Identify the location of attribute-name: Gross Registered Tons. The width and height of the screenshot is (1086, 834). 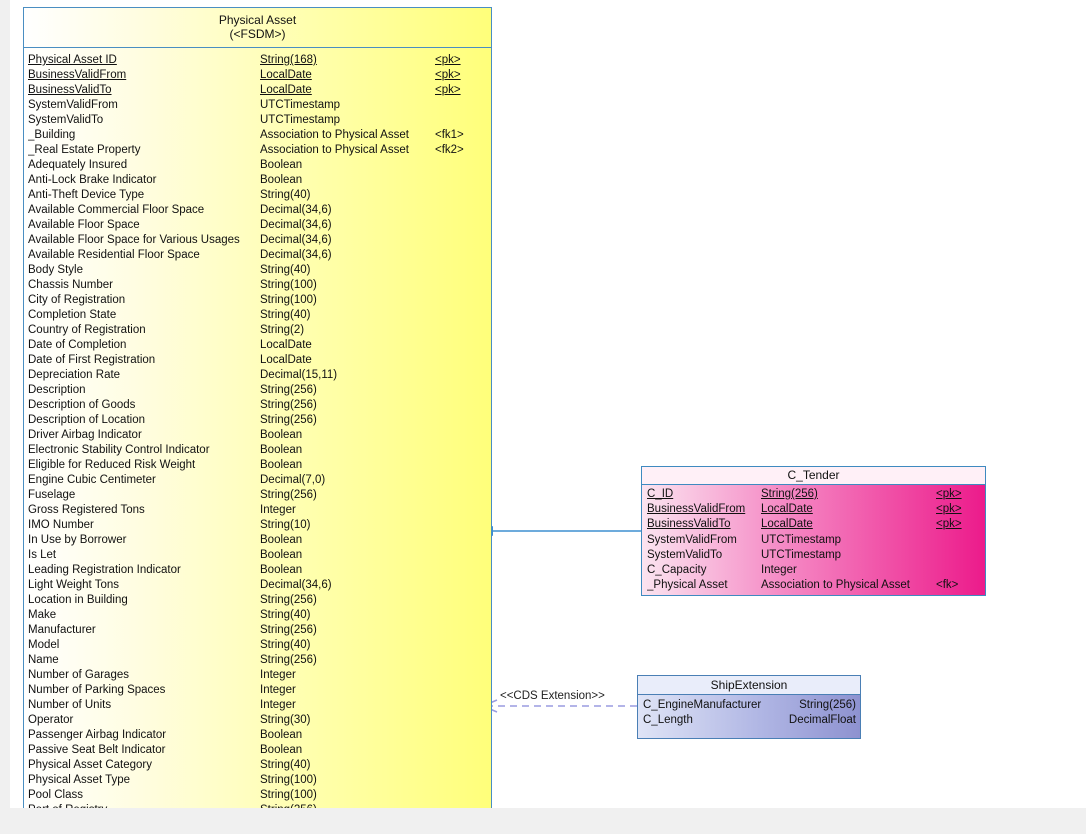
(86, 510).